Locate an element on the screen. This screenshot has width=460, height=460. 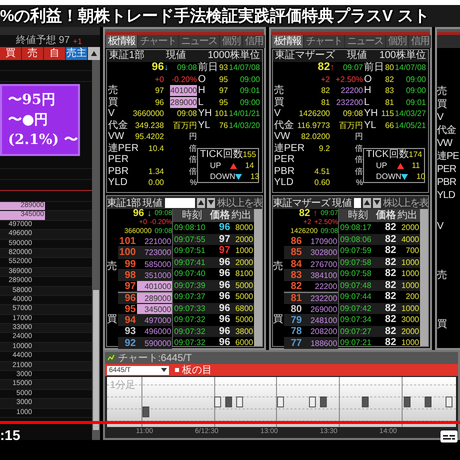
price-cell-text: 99 is located at coordinates (130, 263).